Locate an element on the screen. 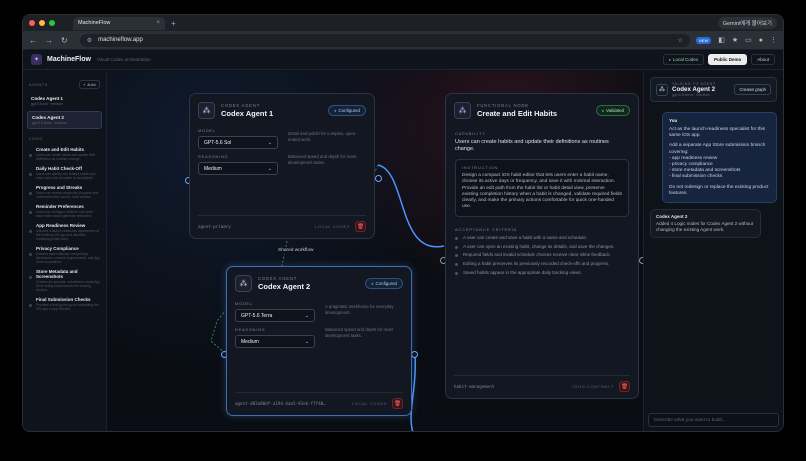  brand-name: MachineFlow is located at coordinates (69, 59).